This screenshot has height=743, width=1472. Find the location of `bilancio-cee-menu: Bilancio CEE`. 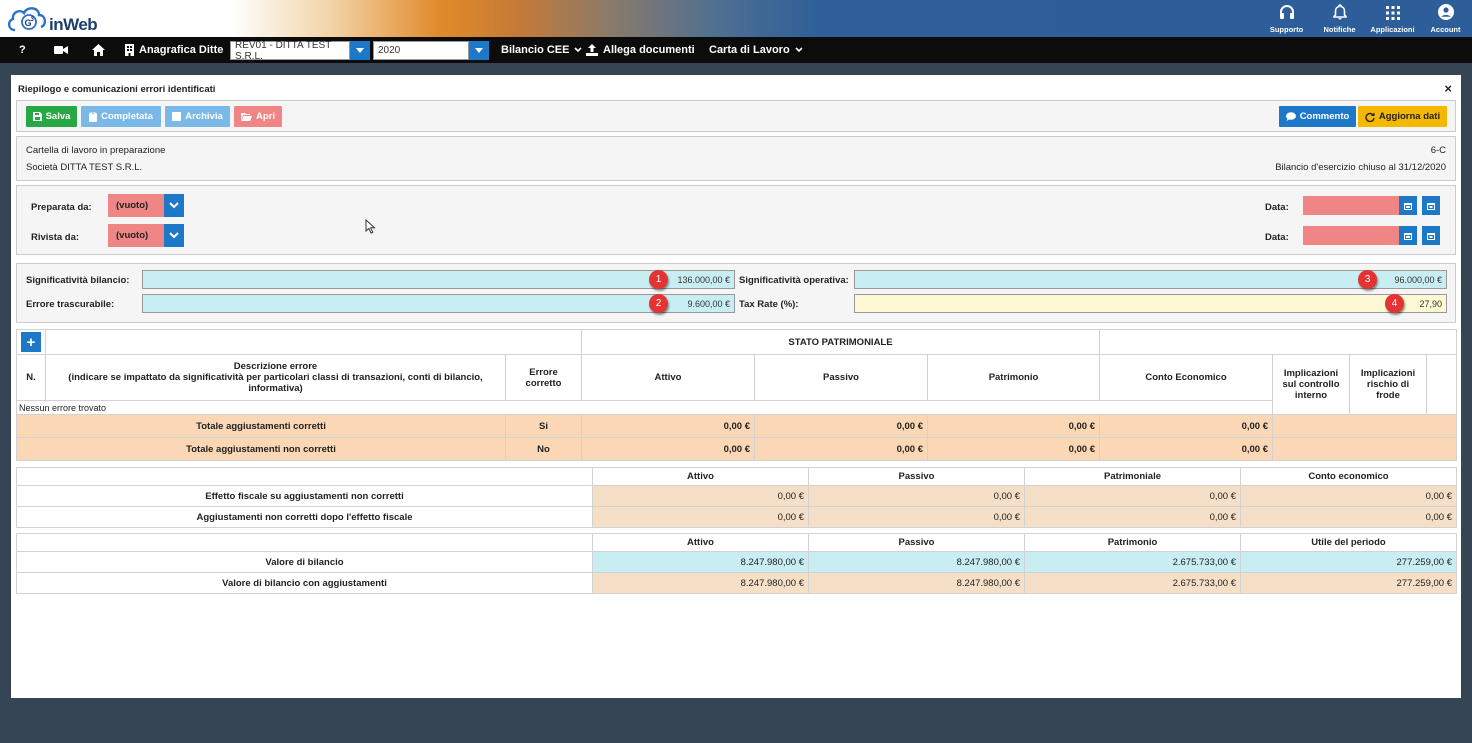

bilancio-cee-menu: Bilancio CEE is located at coordinates (542, 50).